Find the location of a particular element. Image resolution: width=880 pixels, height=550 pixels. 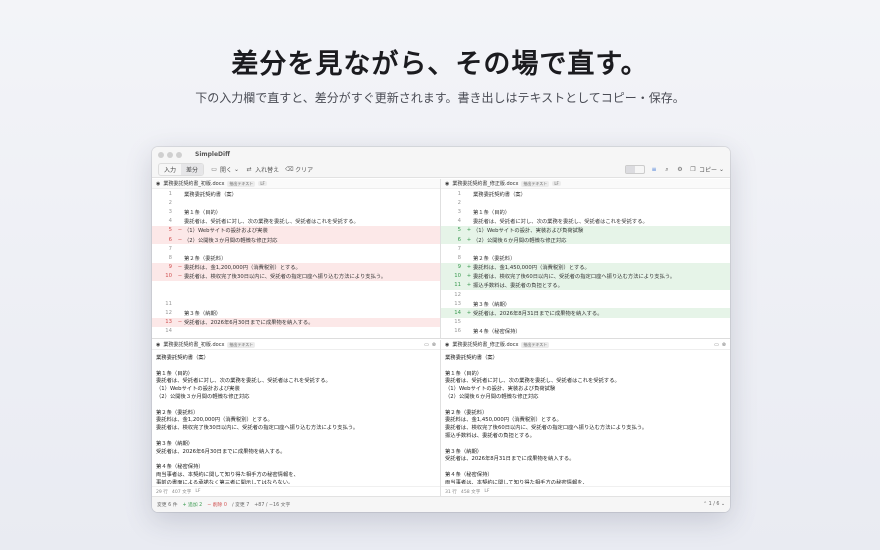

diff-line: 16 第４条（秘密保持） is located at coordinates (585, 331).